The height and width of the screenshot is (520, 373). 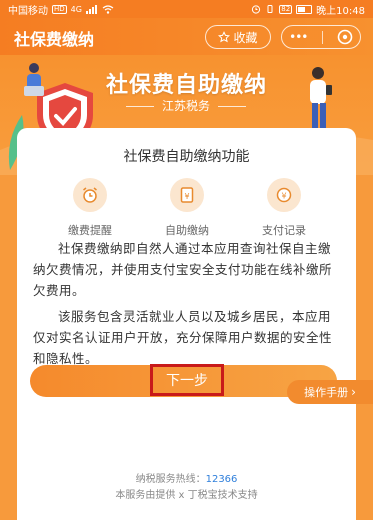 I want to click on user-manual-button: 操作手册 ›, so click(x=330, y=392).